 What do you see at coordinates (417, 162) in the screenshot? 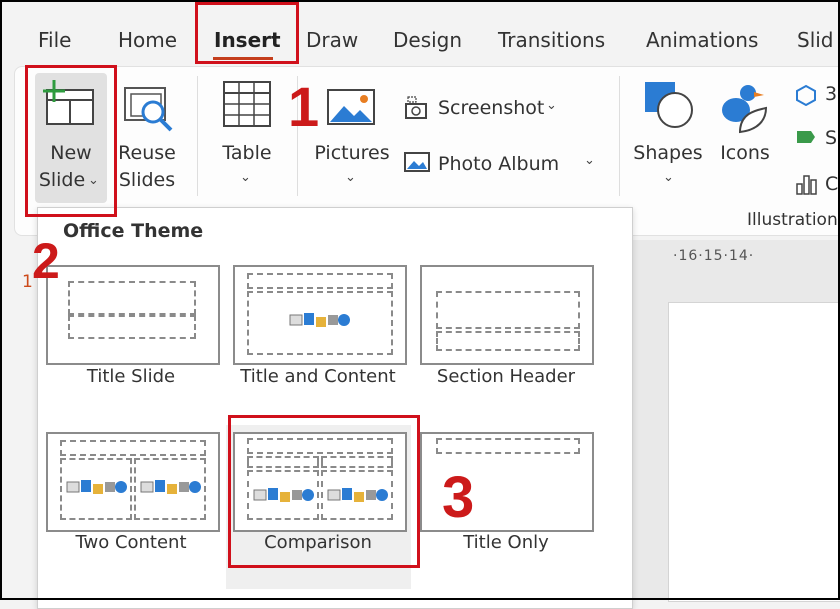
I see `photo-album-icon` at bounding box center [417, 162].